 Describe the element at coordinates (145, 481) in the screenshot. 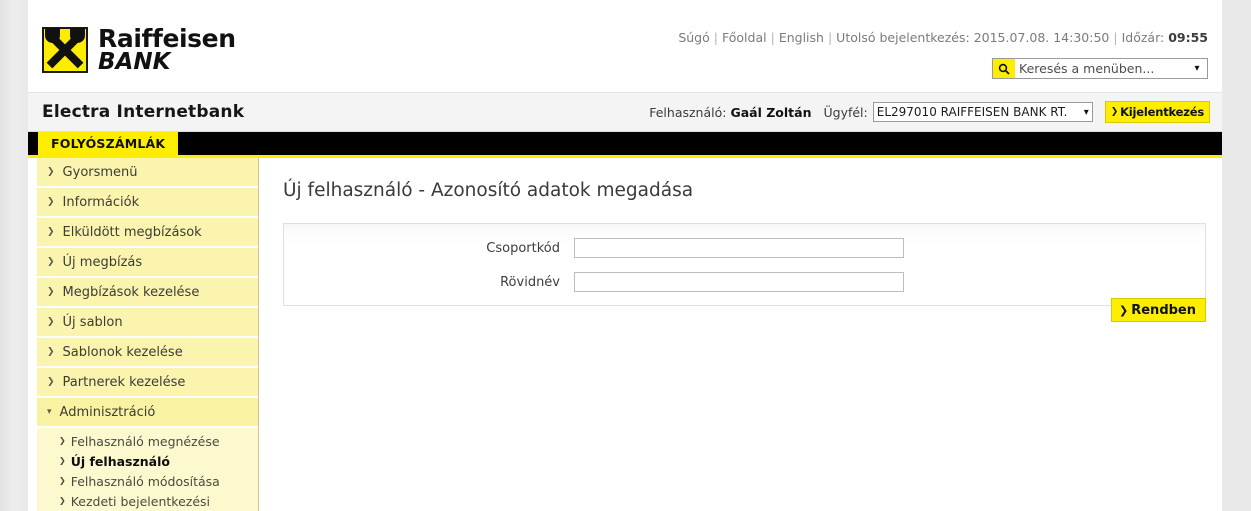

I see `sidebar-subitem-label: Felhasználó módosítása` at that location.